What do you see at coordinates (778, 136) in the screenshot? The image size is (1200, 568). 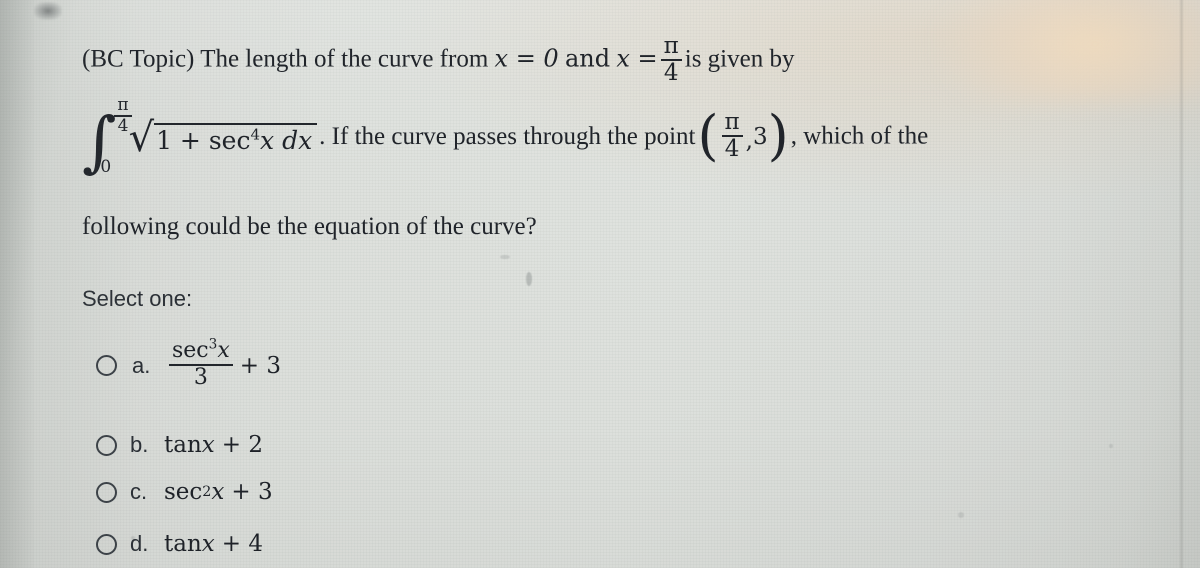 I see `close-paren: )` at bounding box center [778, 136].